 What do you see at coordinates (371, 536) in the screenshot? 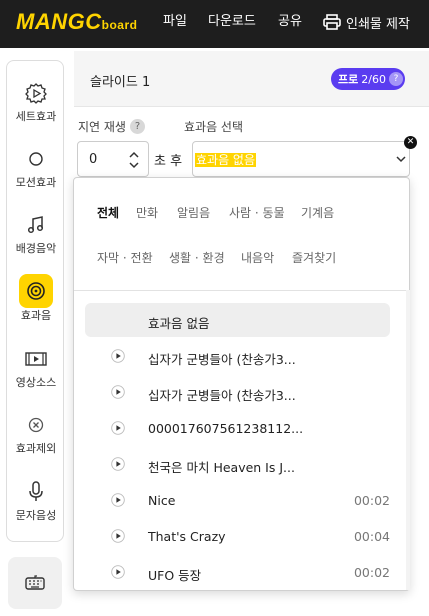
I see `sound-duration: 00:04` at bounding box center [371, 536].